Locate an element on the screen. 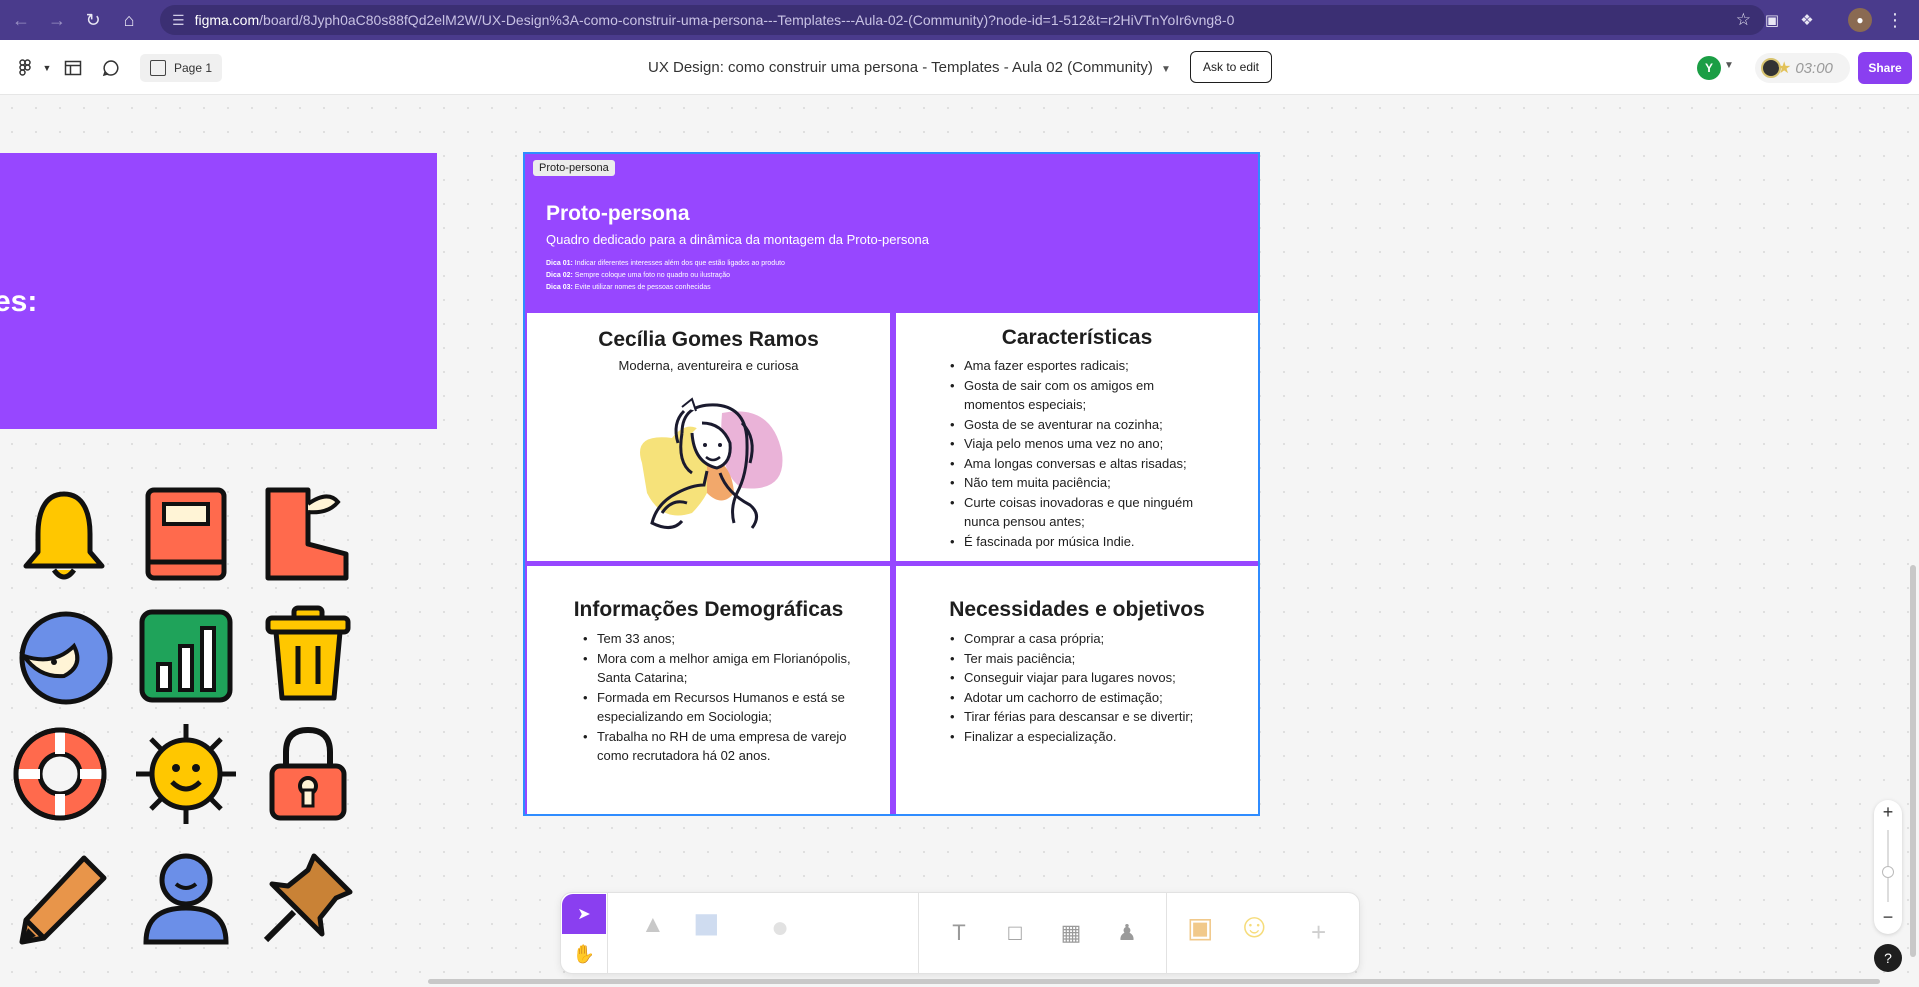  user-icon is located at coordinates (186, 898).